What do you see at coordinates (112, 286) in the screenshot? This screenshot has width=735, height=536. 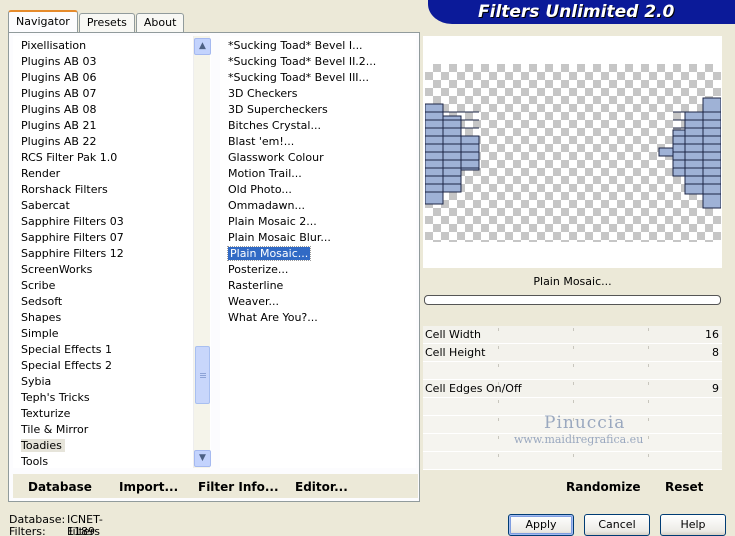 I see `category-item: Scribe` at bounding box center [112, 286].